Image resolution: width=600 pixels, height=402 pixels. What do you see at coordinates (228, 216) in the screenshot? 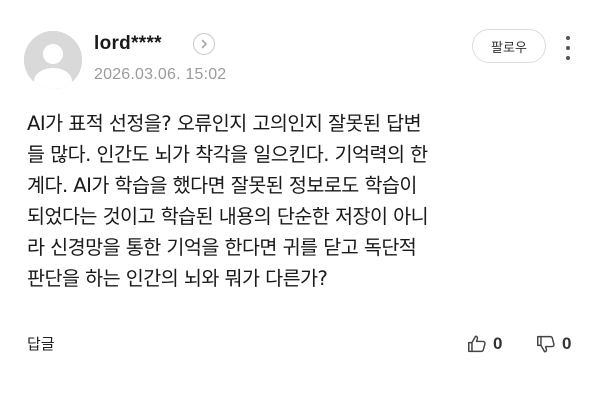
I see `comment-body-line: 되었다는 것이고 학습된 내용의 단순한 저장이 아니` at bounding box center [228, 216].